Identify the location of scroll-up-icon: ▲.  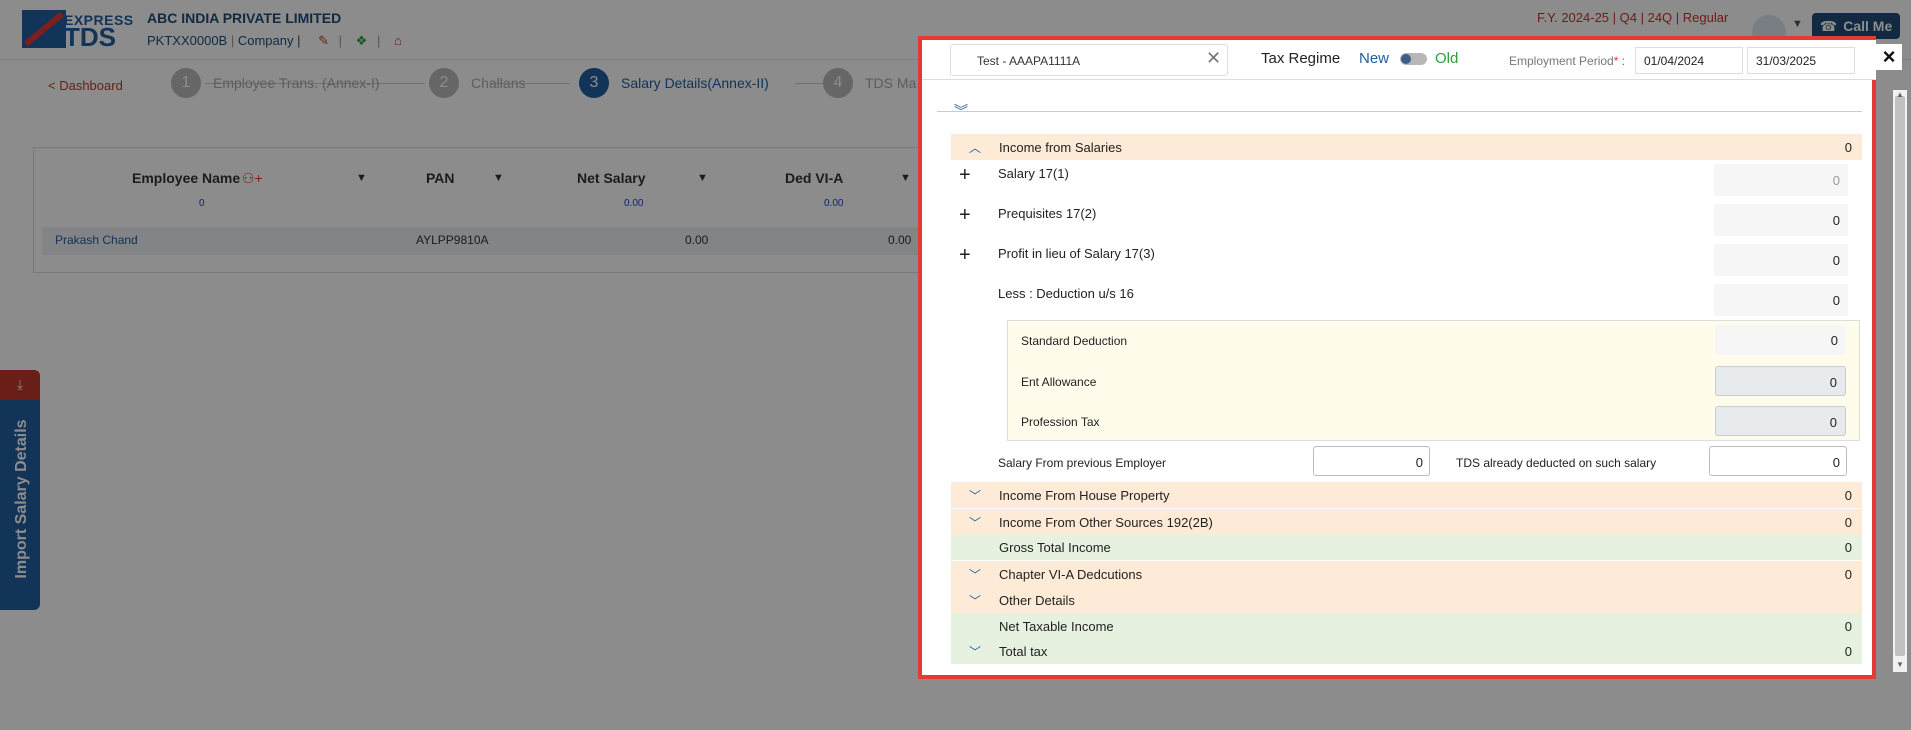
(1900, 94).